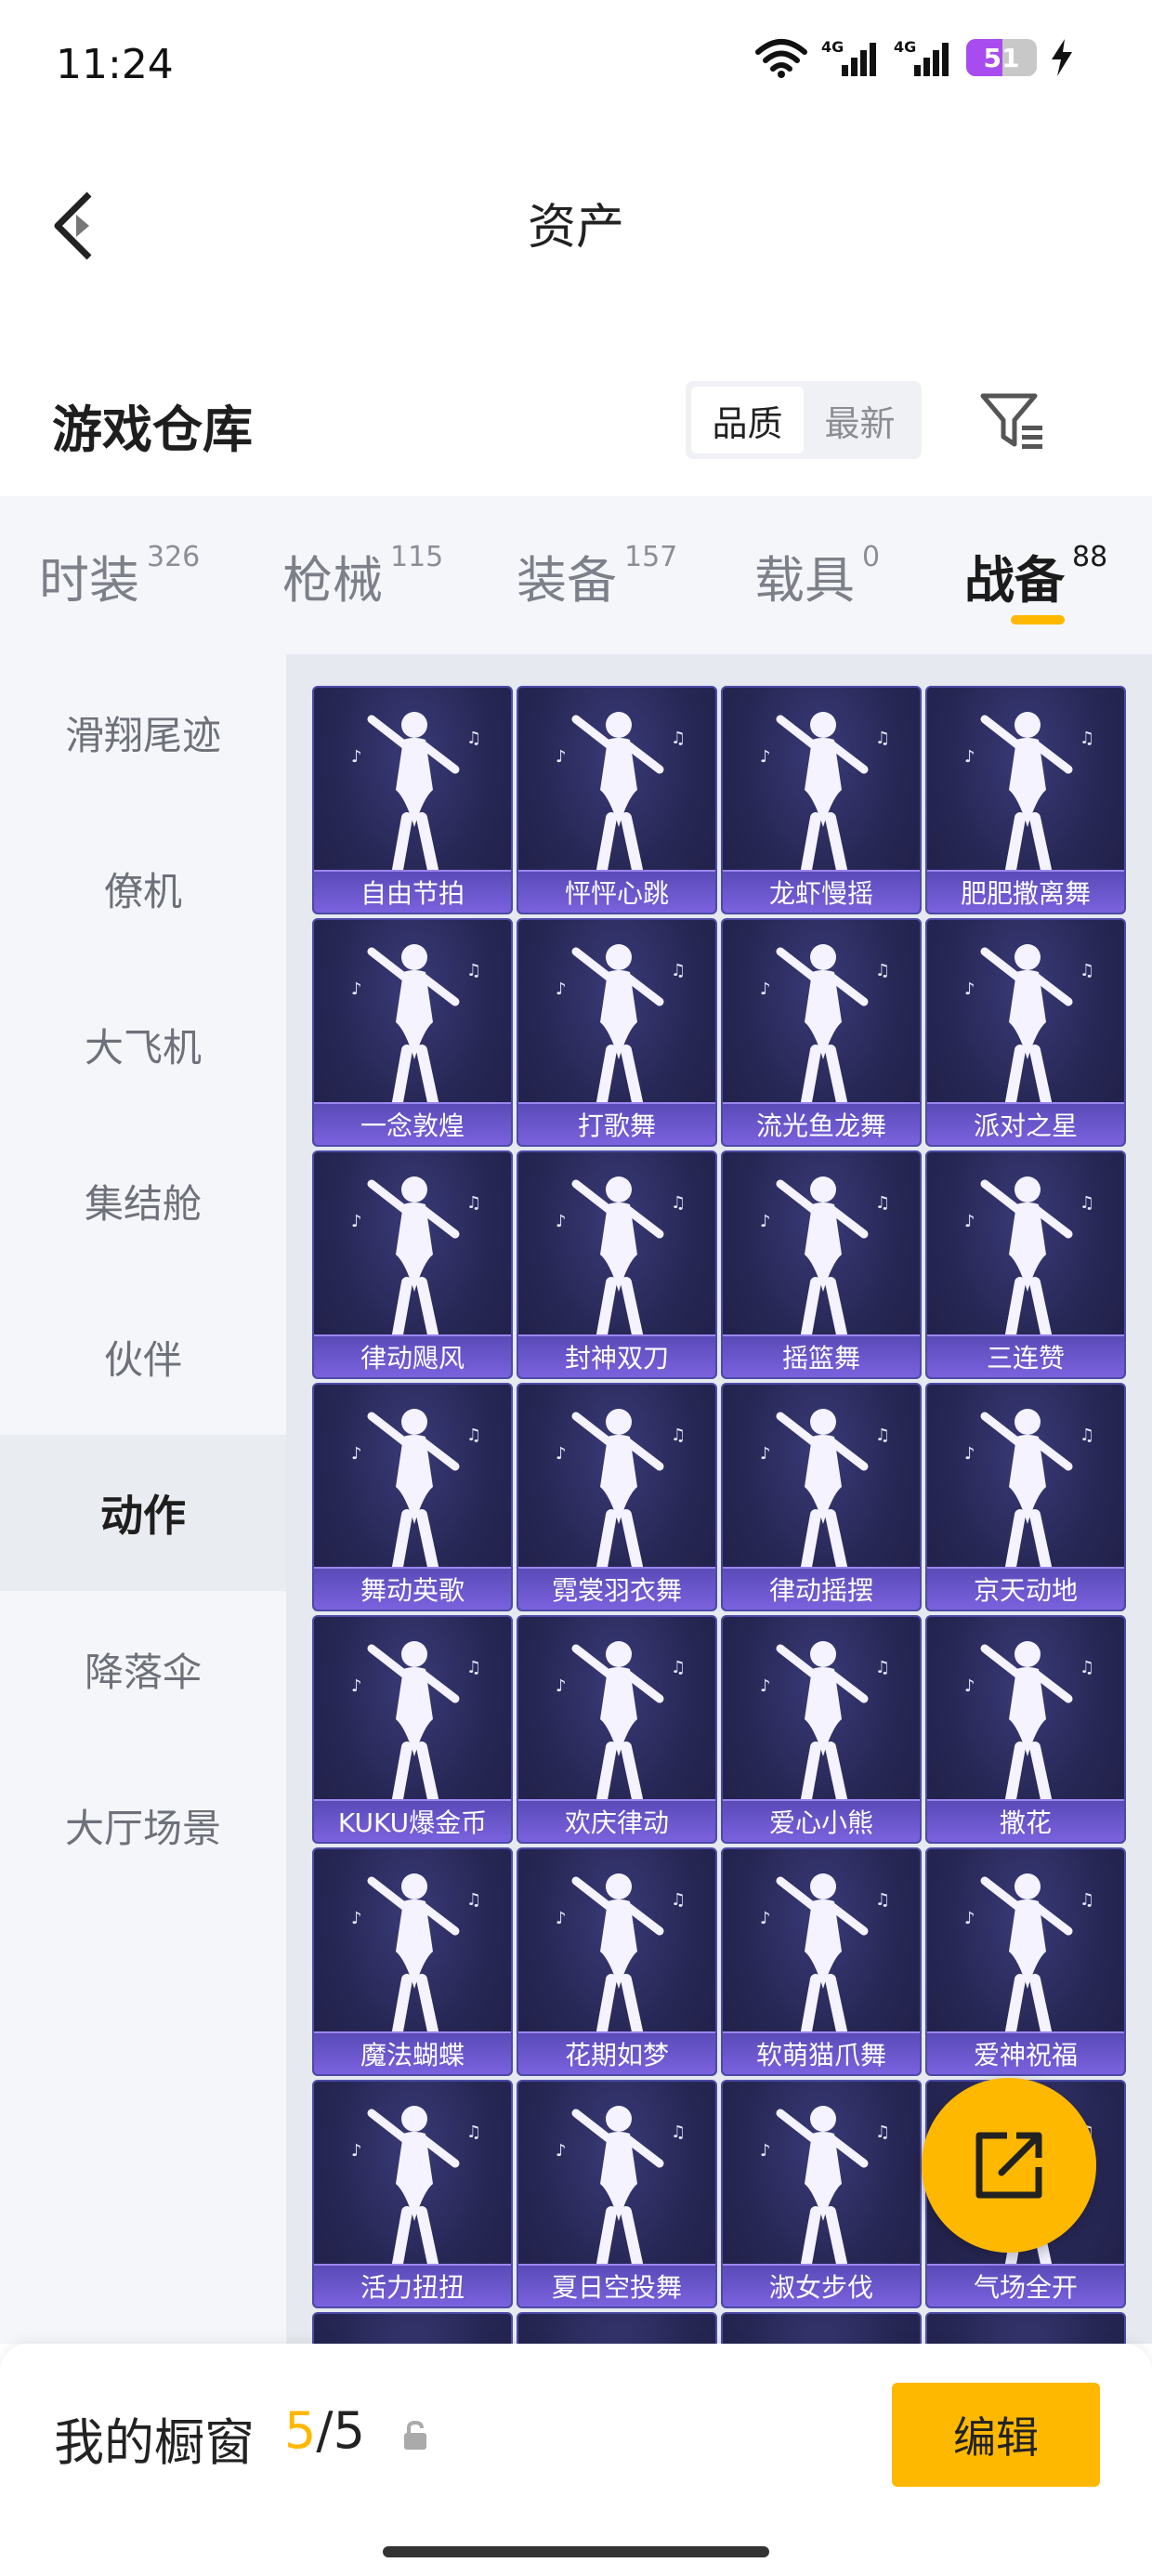  What do you see at coordinates (1009, 2165) in the screenshot?
I see `share-button` at bounding box center [1009, 2165].